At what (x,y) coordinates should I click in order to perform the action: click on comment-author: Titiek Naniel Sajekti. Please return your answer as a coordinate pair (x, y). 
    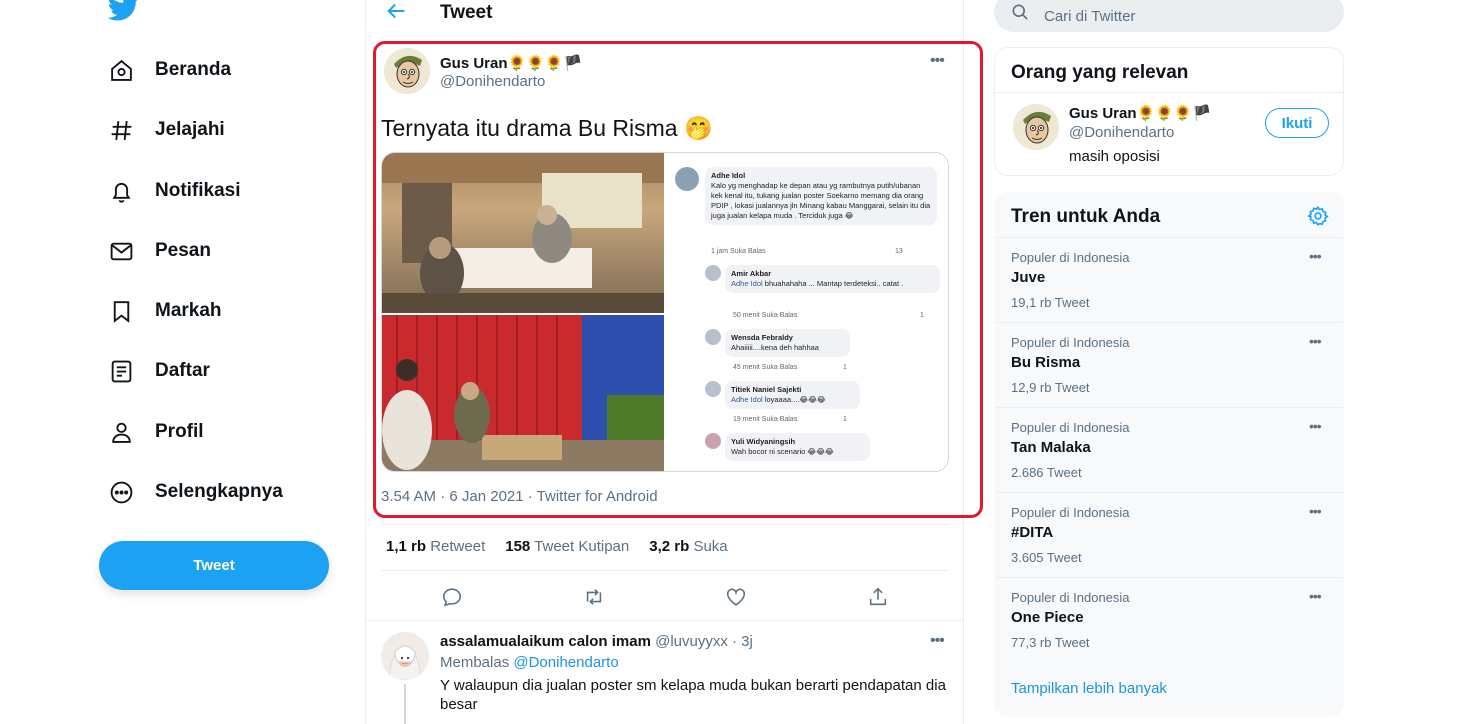
    Looking at the image, I should click on (766, 389).